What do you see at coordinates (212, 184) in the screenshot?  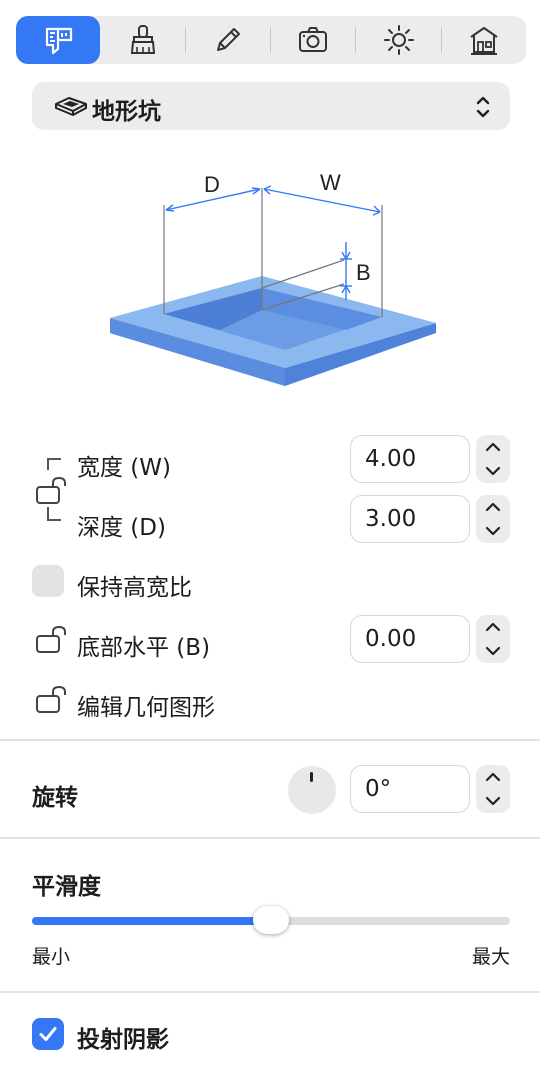 I see `diagram-label-d: D` at bounding box center [212, 184].